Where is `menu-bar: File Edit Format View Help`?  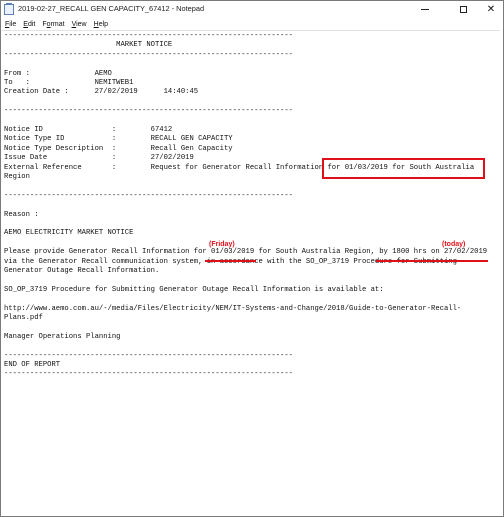
menu-bar: File Edit Format View Help is located at coordinates (252, 24).